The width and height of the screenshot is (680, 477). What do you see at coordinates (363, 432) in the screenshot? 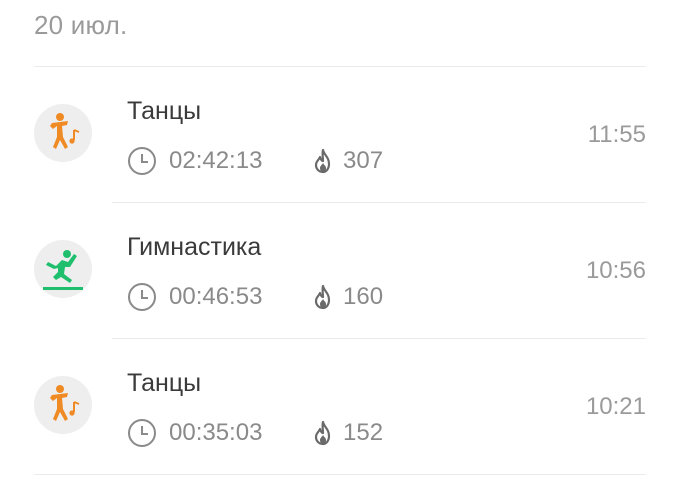
I see `workout-calories: 152` at bounding box center [363, 432].